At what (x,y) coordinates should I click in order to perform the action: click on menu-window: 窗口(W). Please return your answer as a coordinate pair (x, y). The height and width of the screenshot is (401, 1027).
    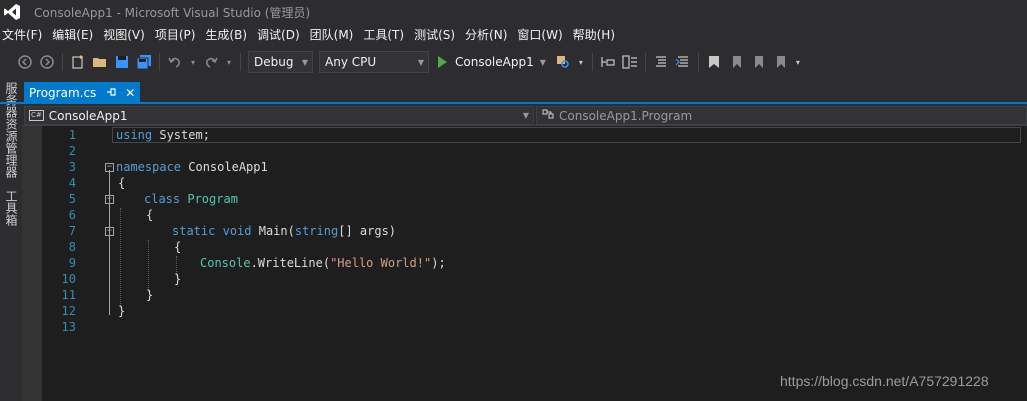
    Looking at the image, I should click on (542, 35).